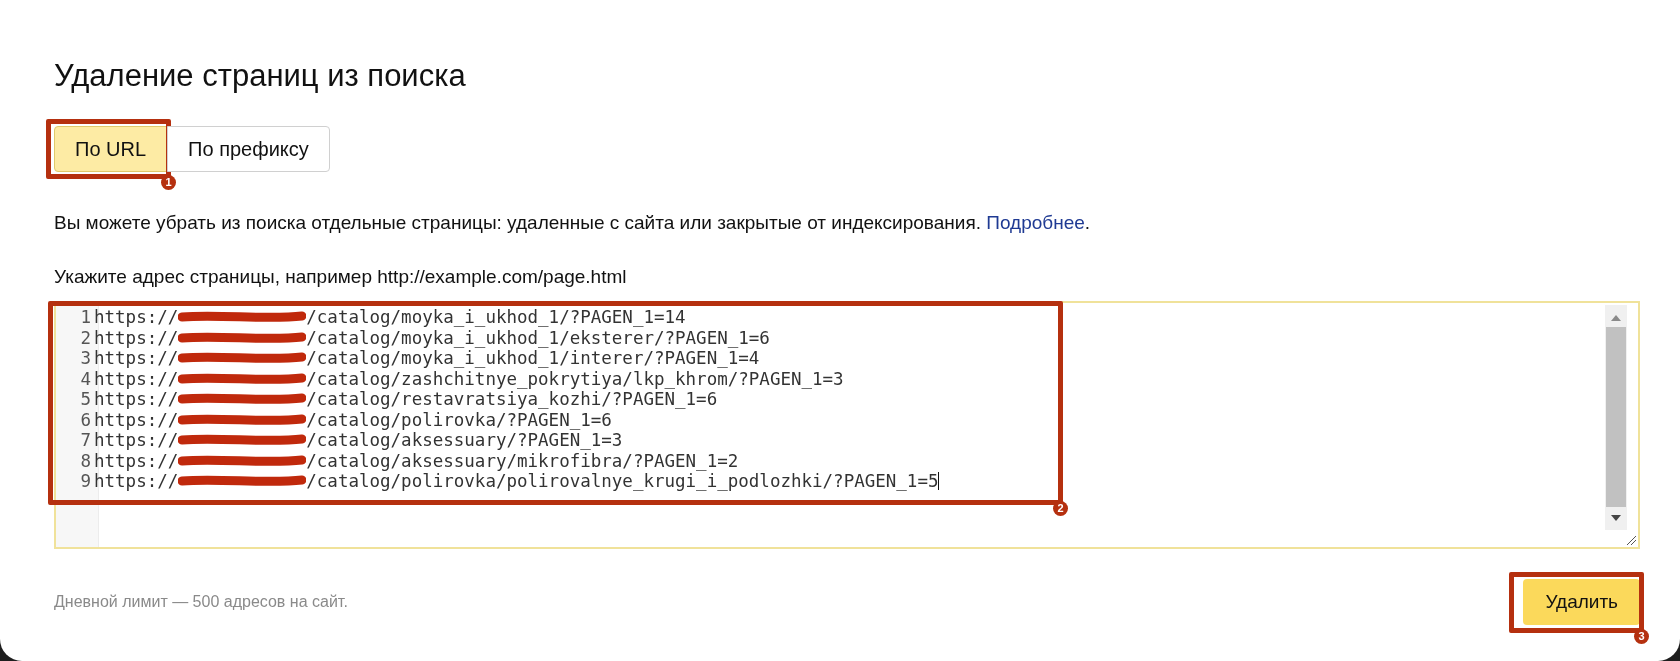 This screenshot has width=1680, height=661. I want to click on annotation-number: 2, so click(1060, 508).